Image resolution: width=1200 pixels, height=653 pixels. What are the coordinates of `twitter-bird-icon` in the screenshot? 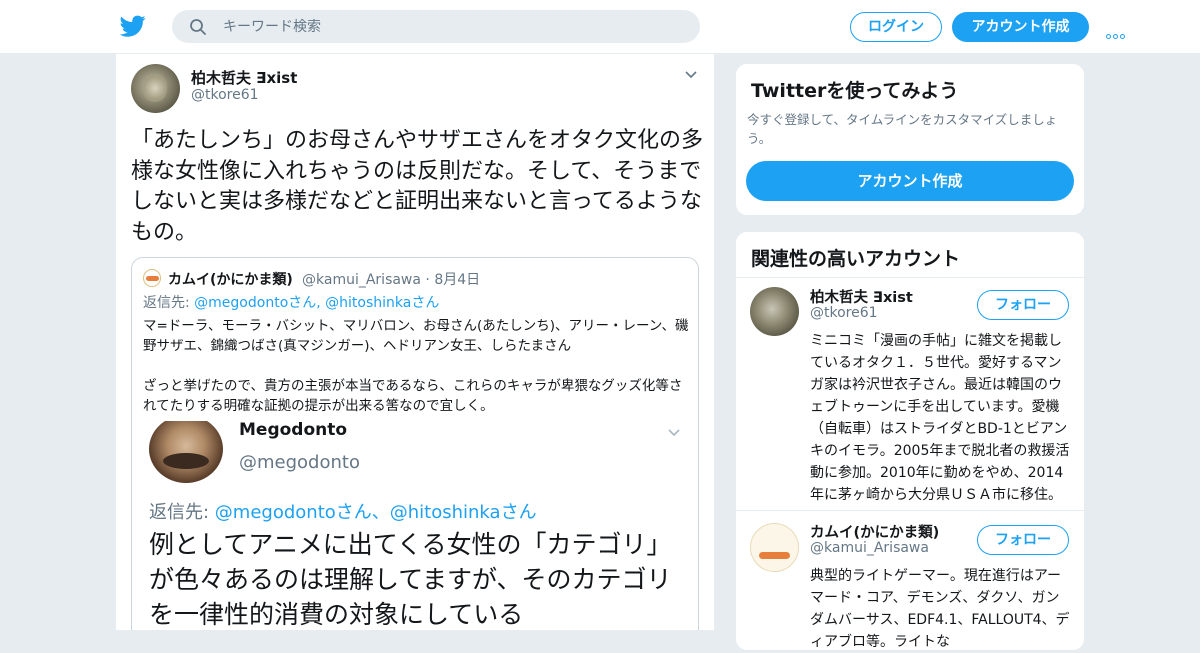 It's located at (133, 26).